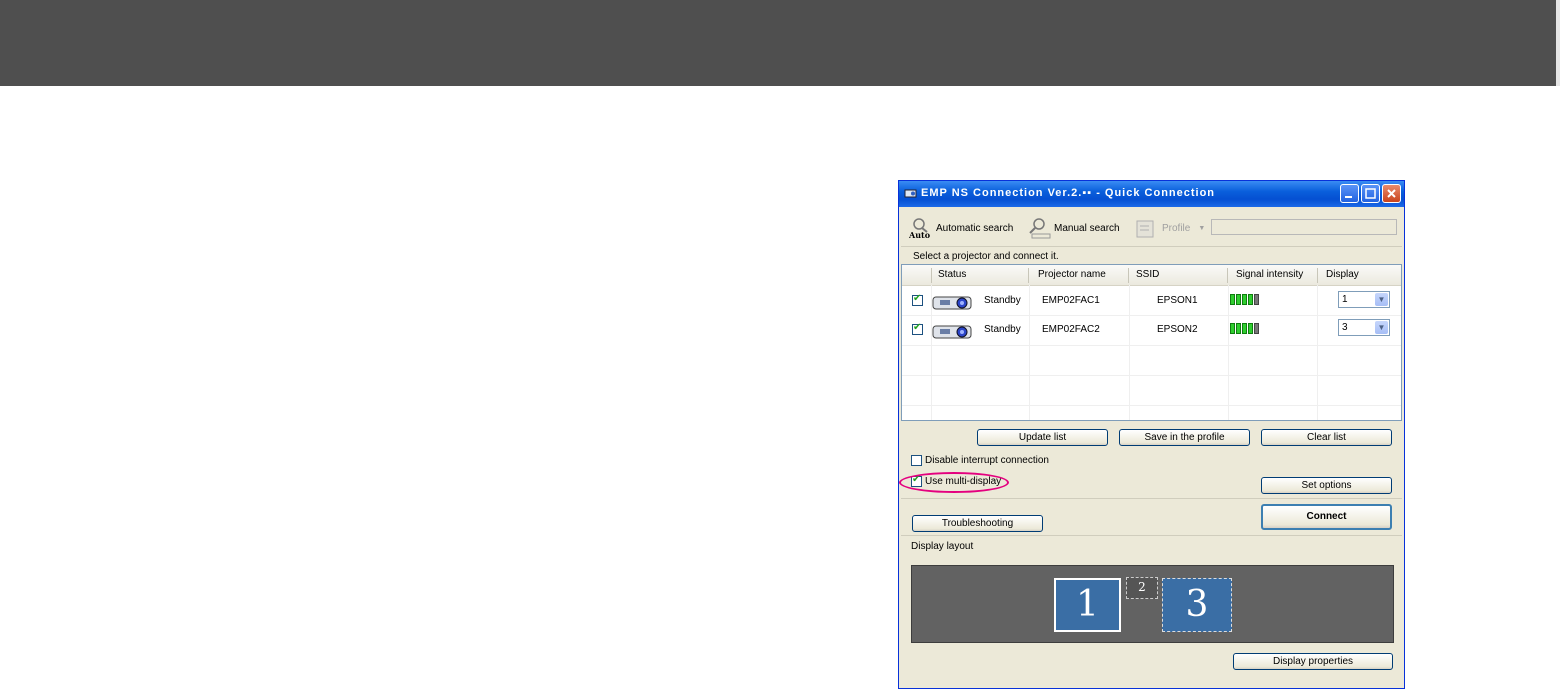 This screenshot has width=1560, height=691. What do you see at coordinates (1151, 246) in the screenshot?
I see `toolbar-divider` at bounding box center [1151, 246].